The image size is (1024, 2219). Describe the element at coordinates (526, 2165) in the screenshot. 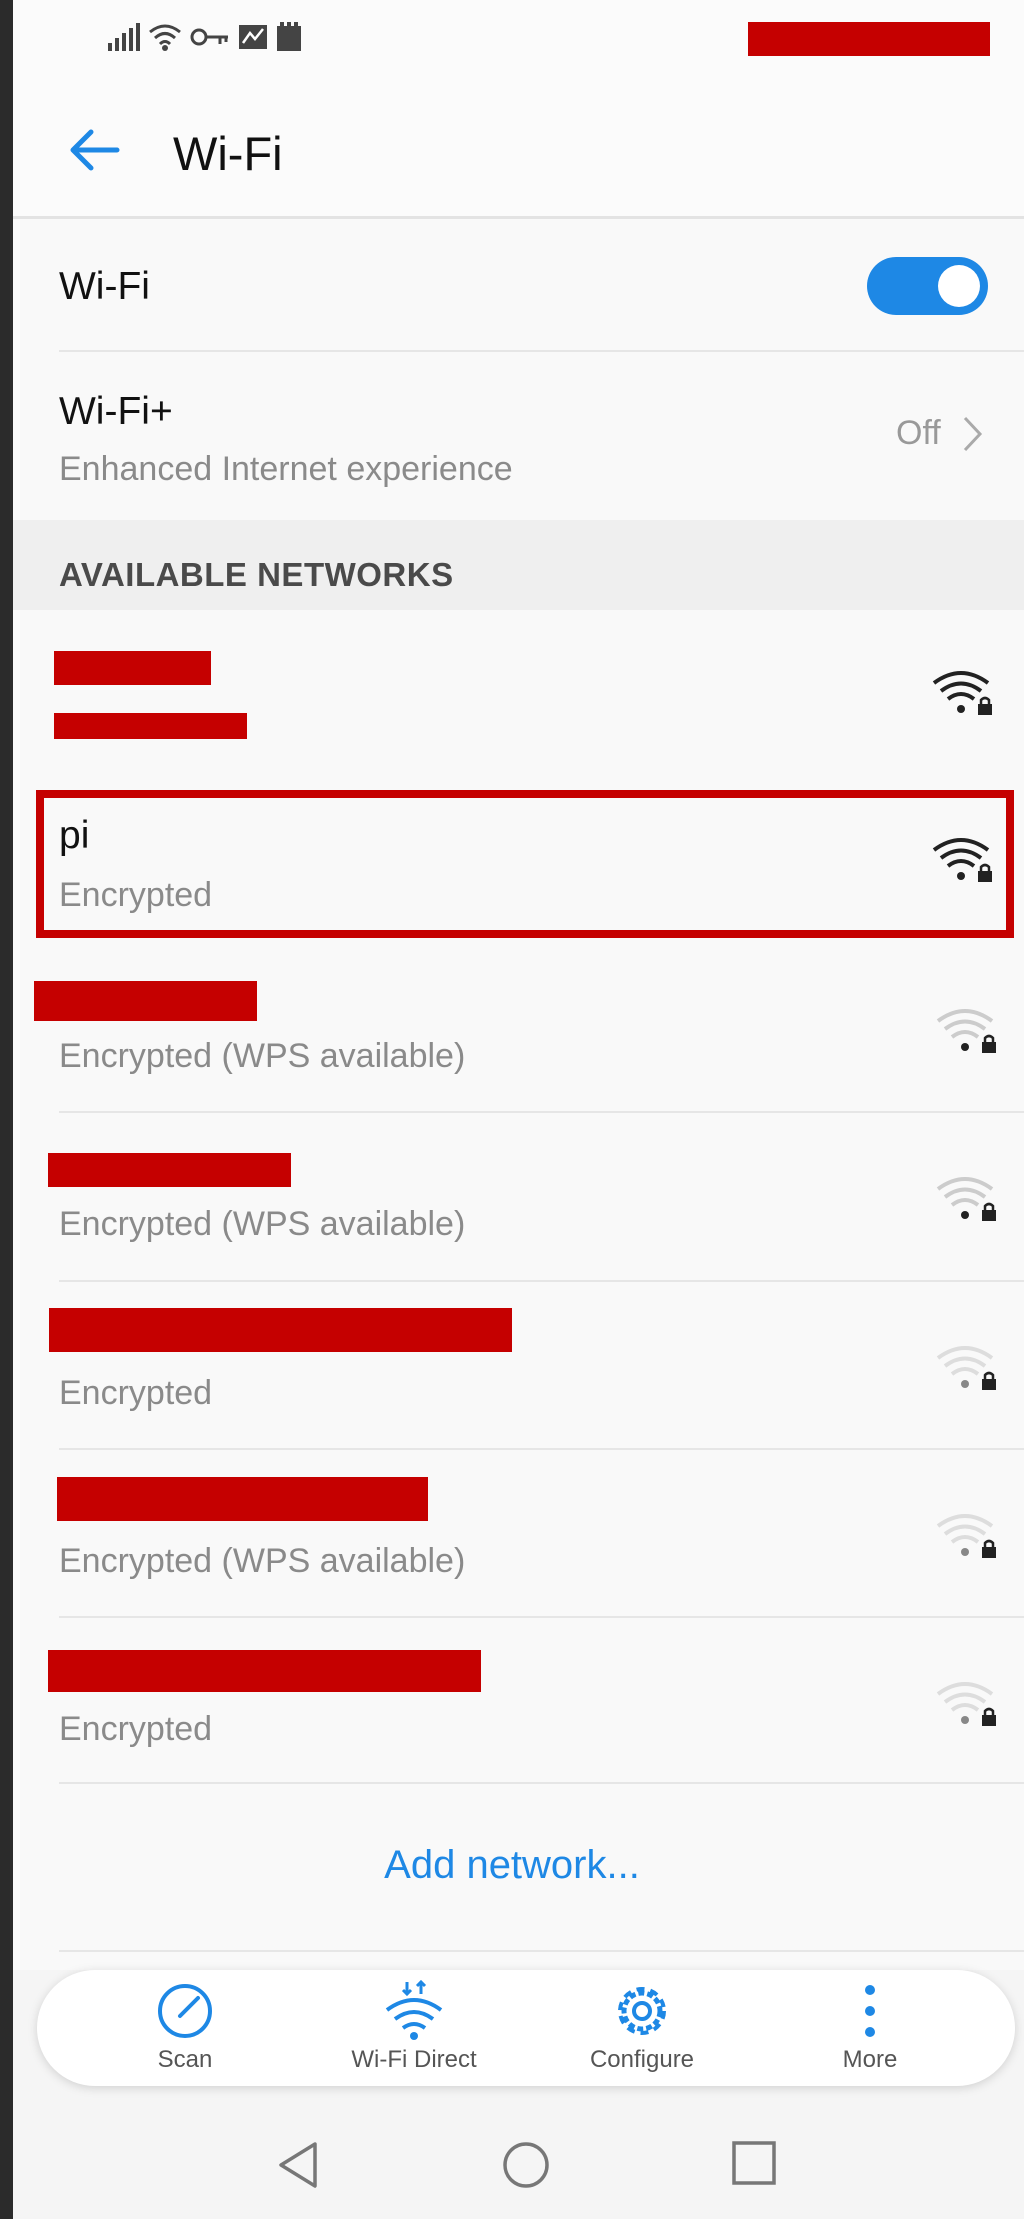

I see `nav-home-icon` at that location.